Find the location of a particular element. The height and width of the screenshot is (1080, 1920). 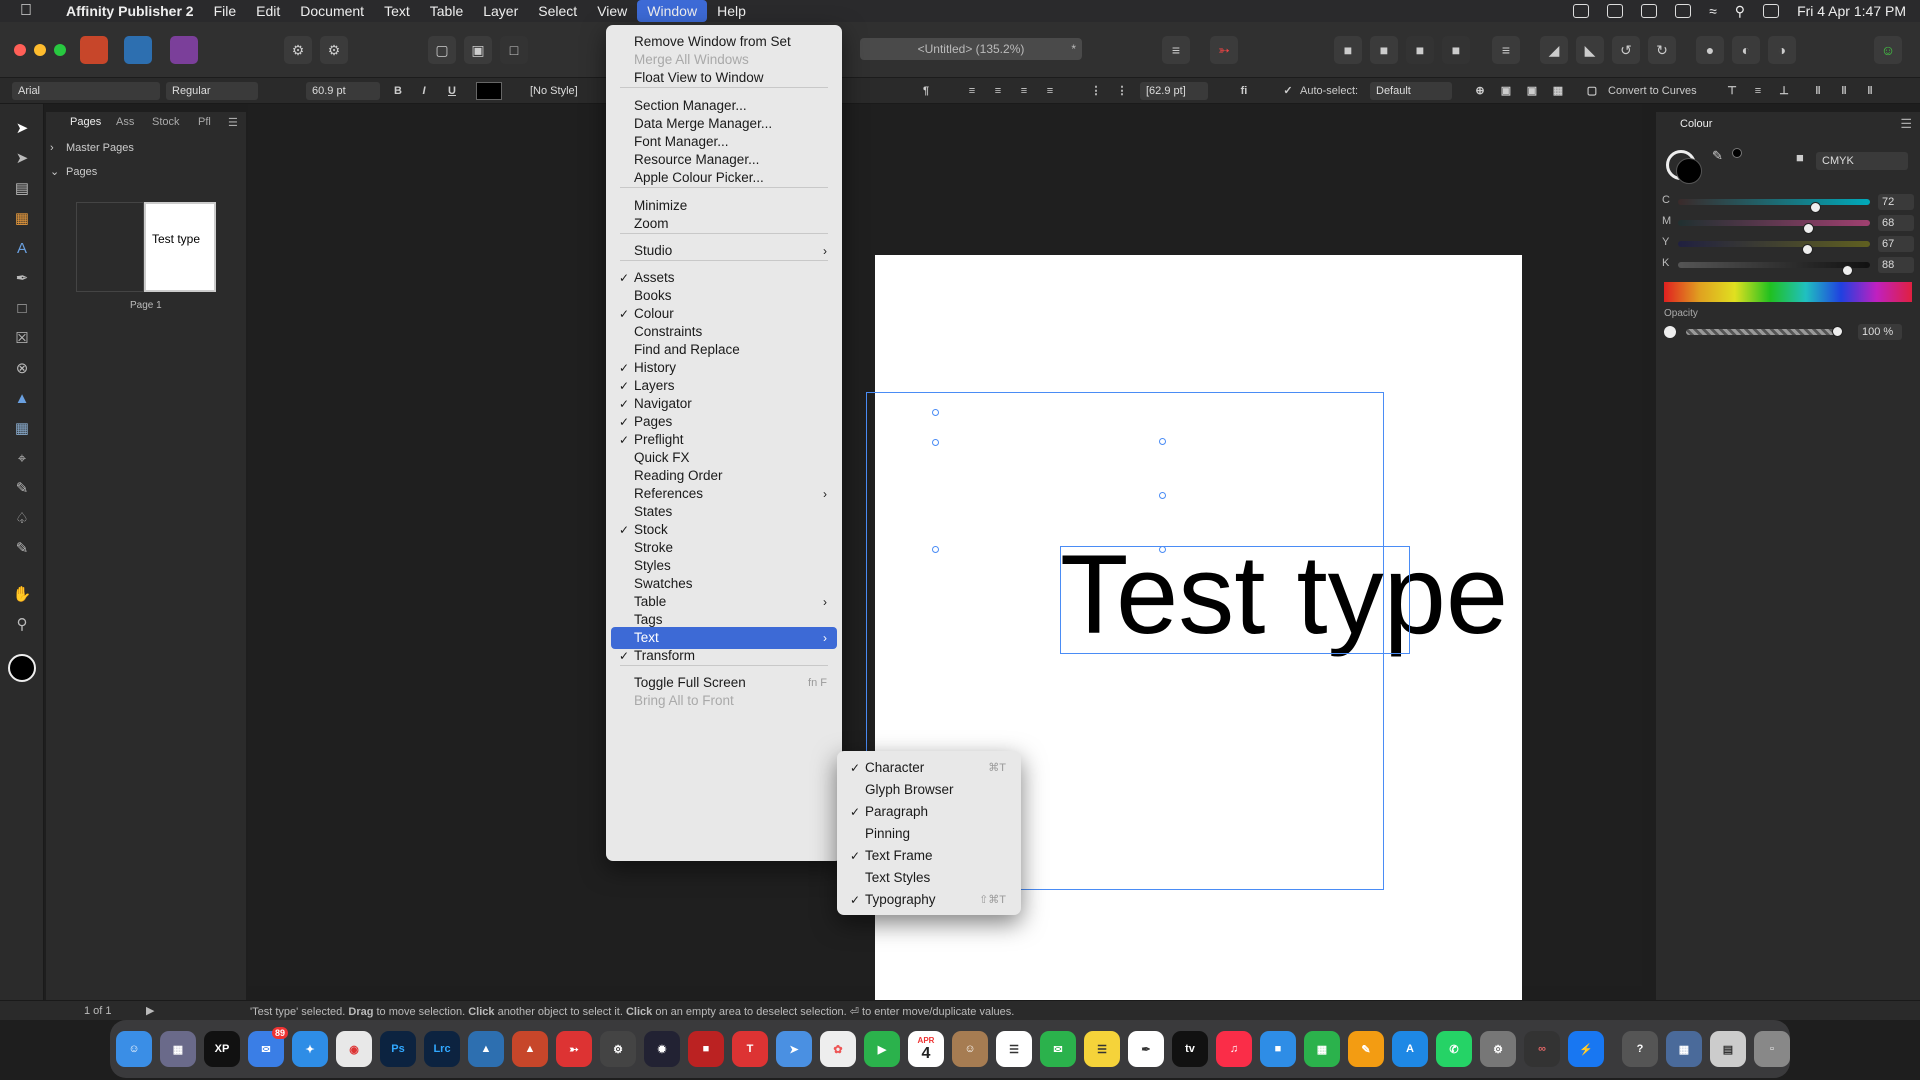

expand-frame-icon: ▣ is located at coordinates (1532, 91).